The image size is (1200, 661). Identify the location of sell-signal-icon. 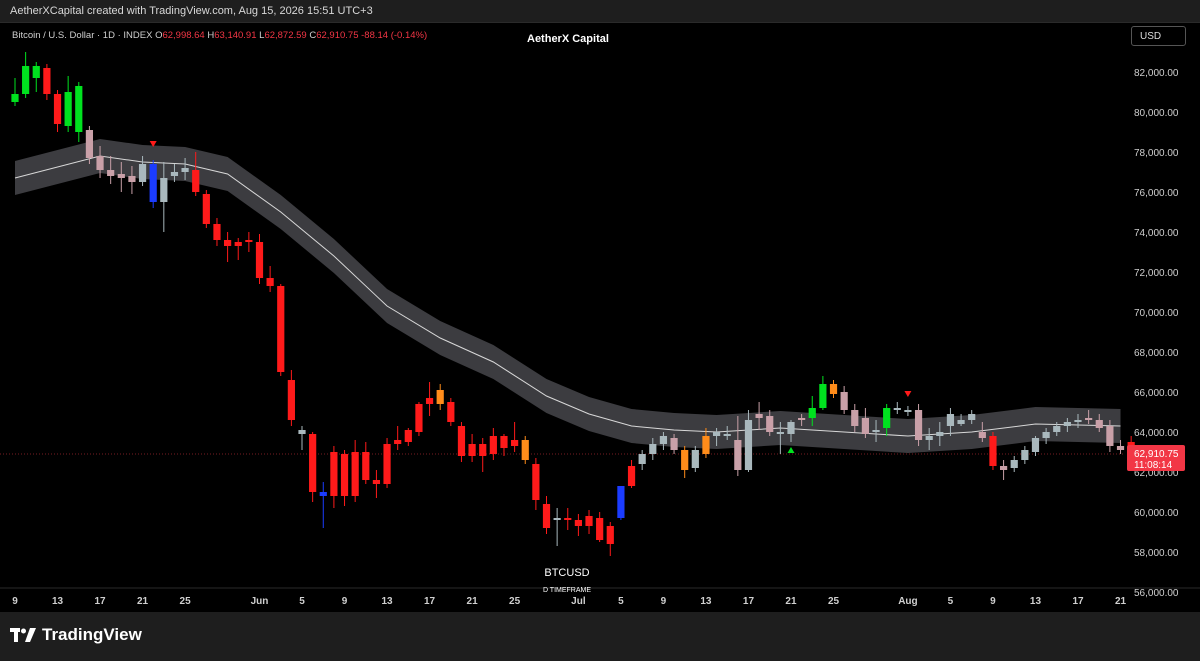
(908, 394).